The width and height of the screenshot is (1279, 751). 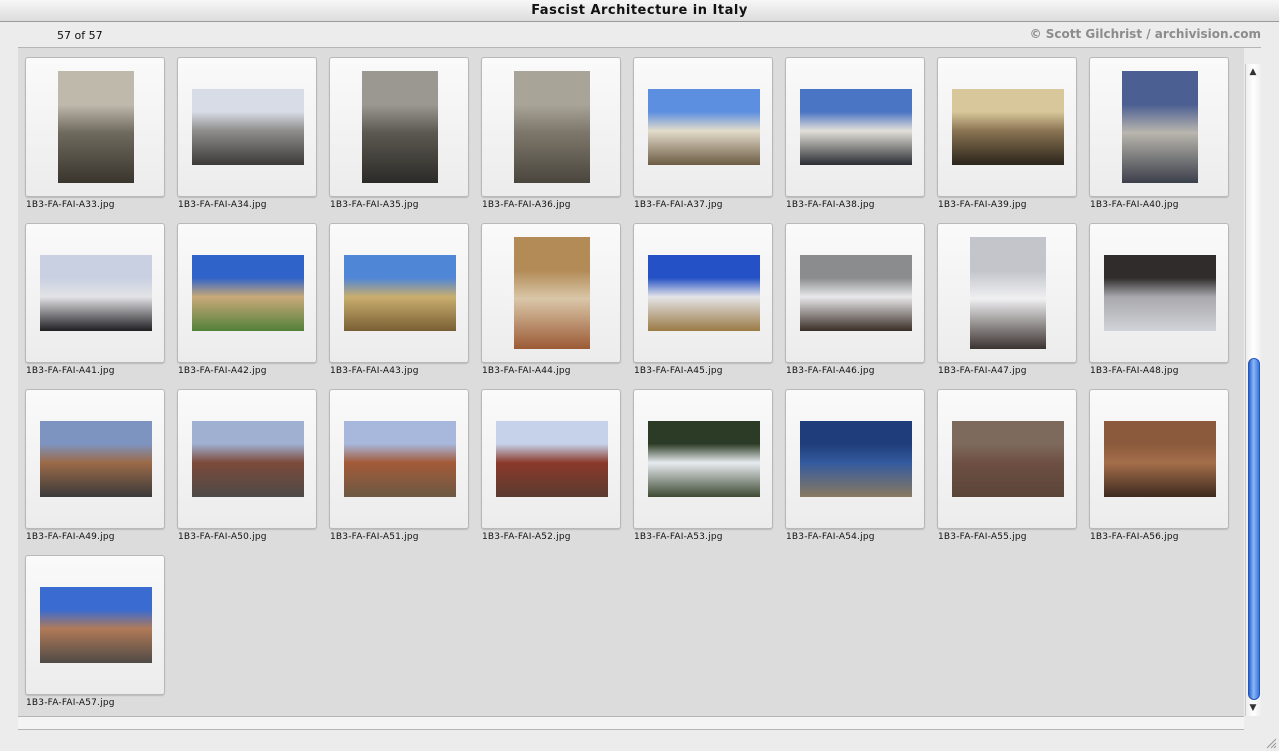 I want to click on thumbnail-item: 1B3-FA-FAI-A33.jpg, so click(x=94, y=129).